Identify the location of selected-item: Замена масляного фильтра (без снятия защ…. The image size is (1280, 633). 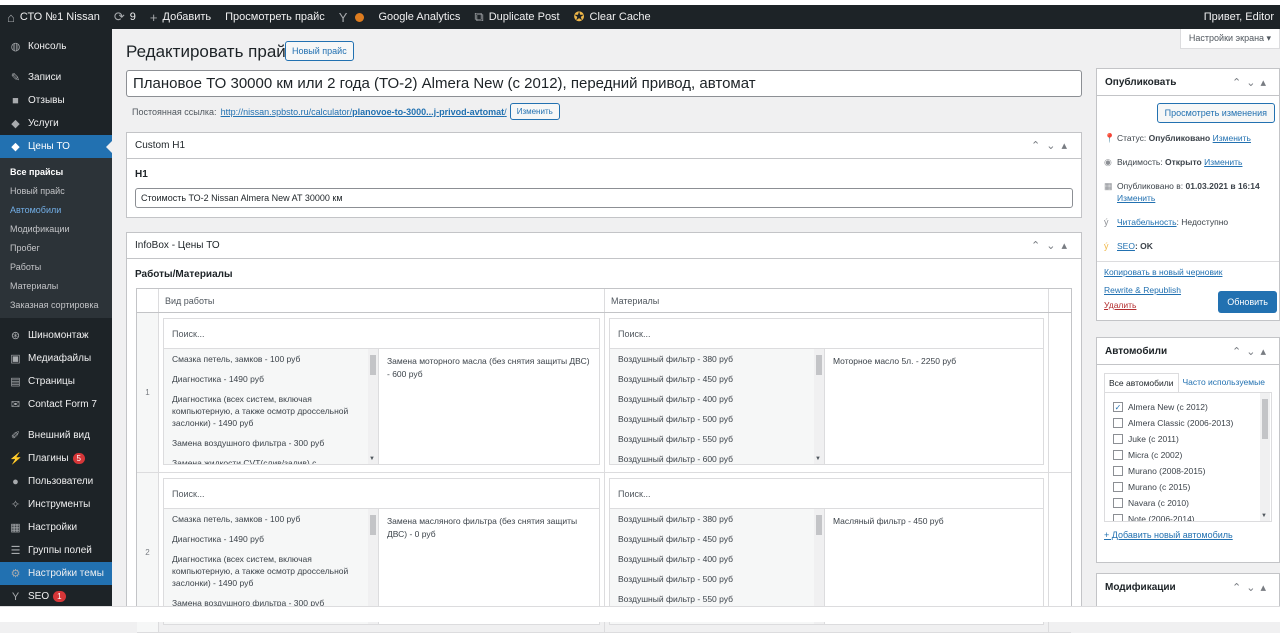
(489, 528).